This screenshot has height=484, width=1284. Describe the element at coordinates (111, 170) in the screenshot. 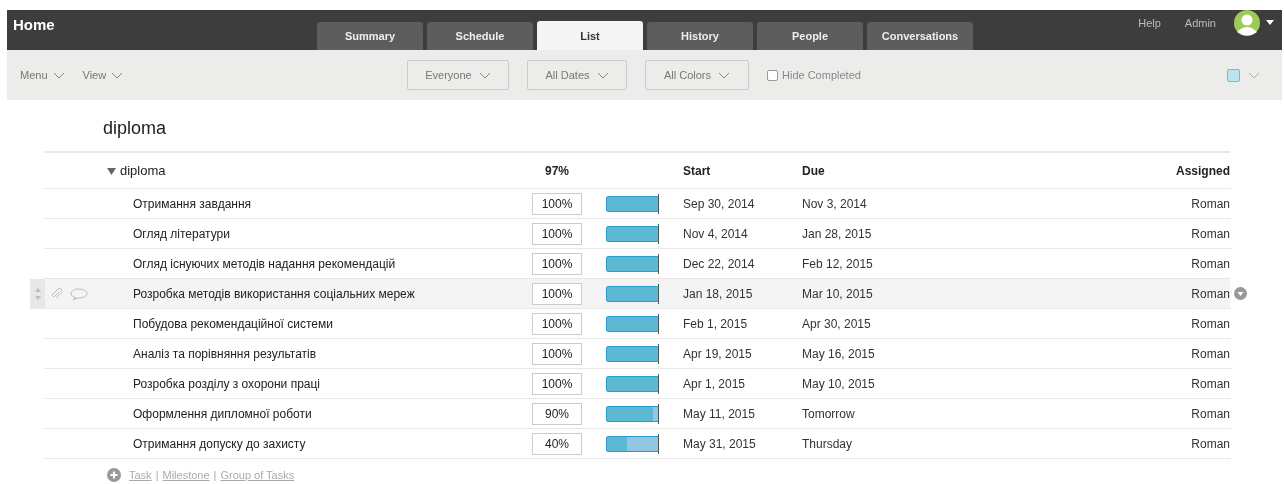

I see `expand-arrow-icon` at that location.